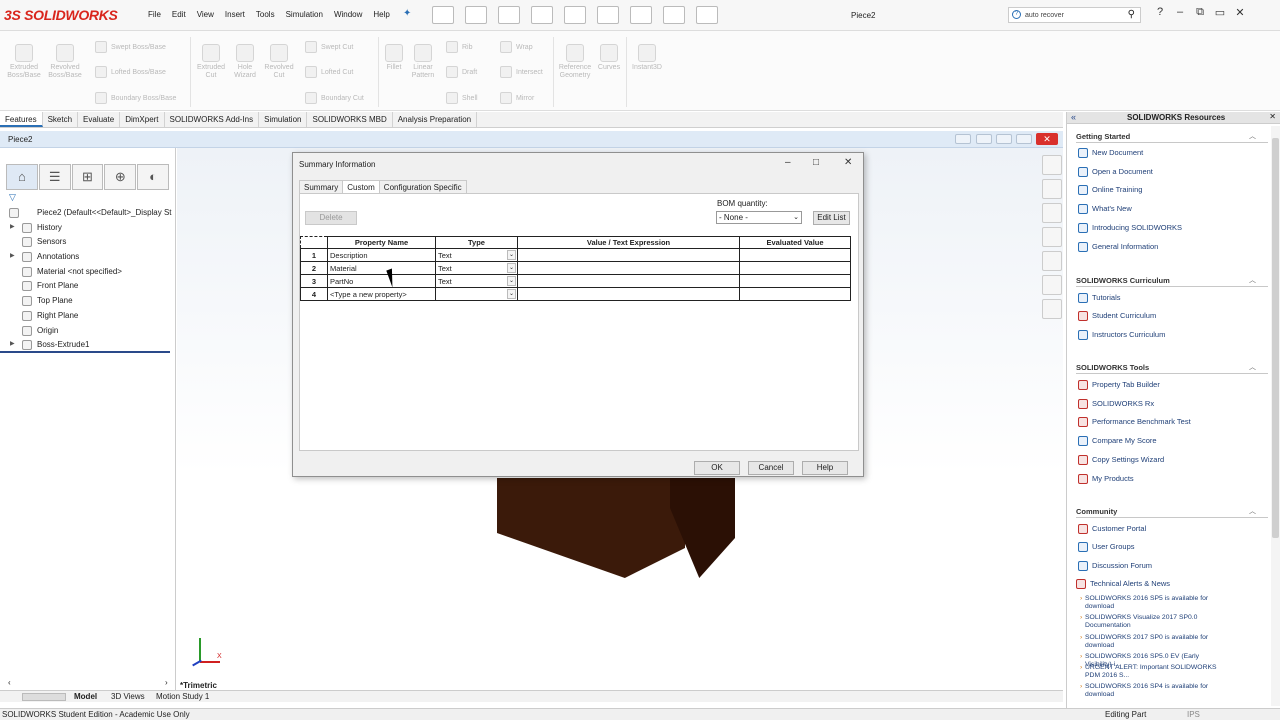 The image size is (1280, 720). I want to click on help-button: Help, so click(825, 468).